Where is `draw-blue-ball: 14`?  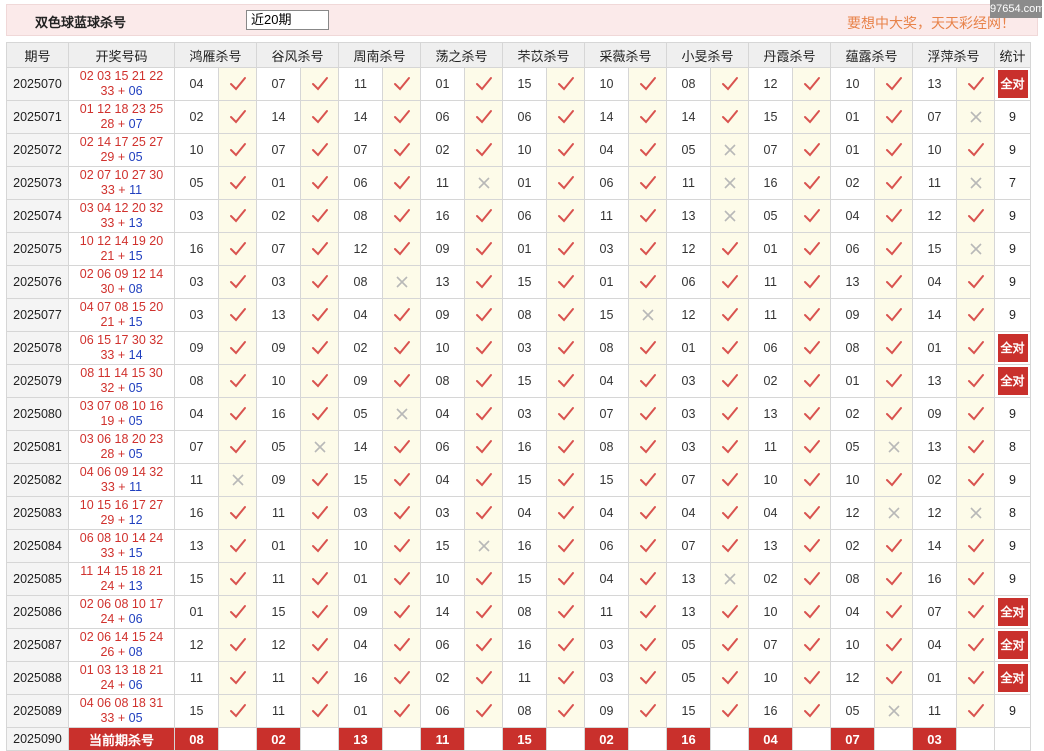
draw-blue-ball: 14 is located at coordinates (135, 355).